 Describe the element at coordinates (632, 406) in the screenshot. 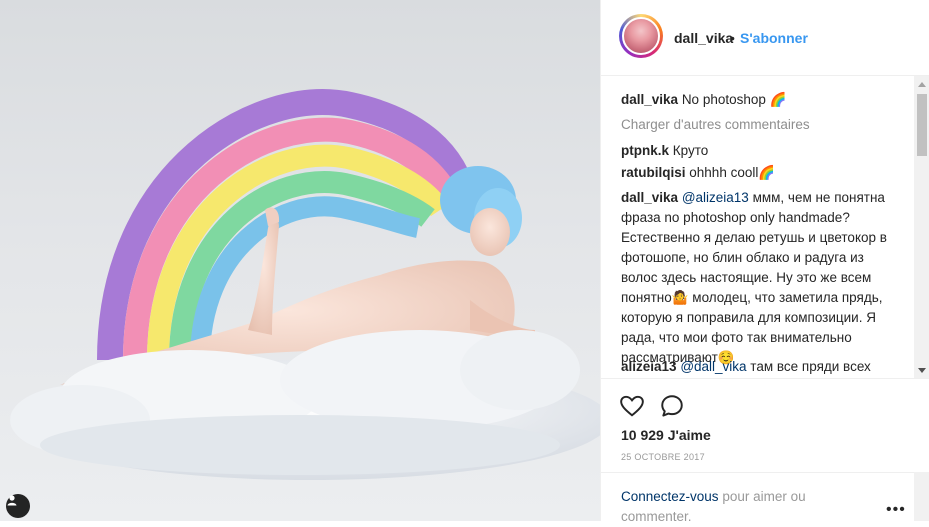

I see `heart-icon` at that location.